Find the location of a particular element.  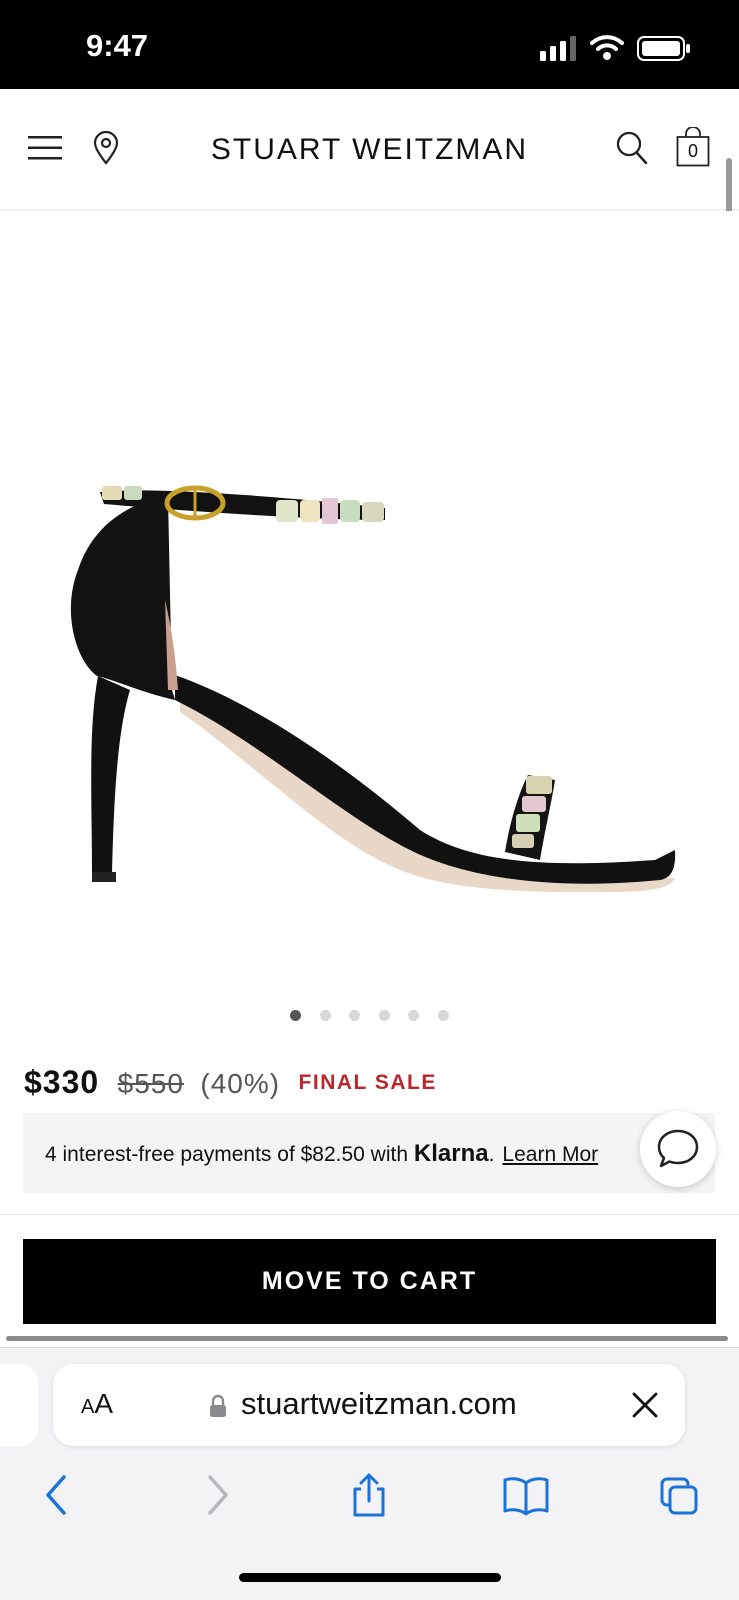

status-time: 9:47 is located at coordinates (117, 45).